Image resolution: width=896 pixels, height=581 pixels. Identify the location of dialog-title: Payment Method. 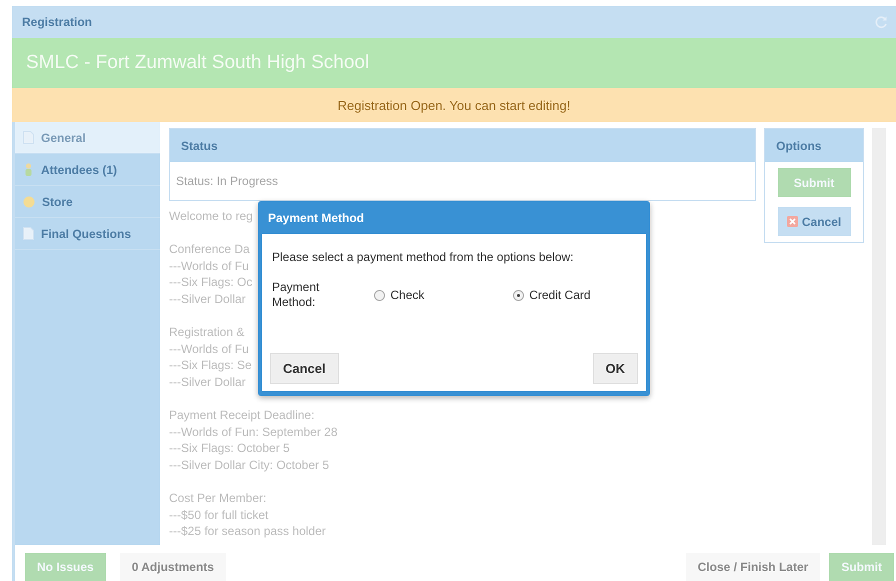
(316, 217).